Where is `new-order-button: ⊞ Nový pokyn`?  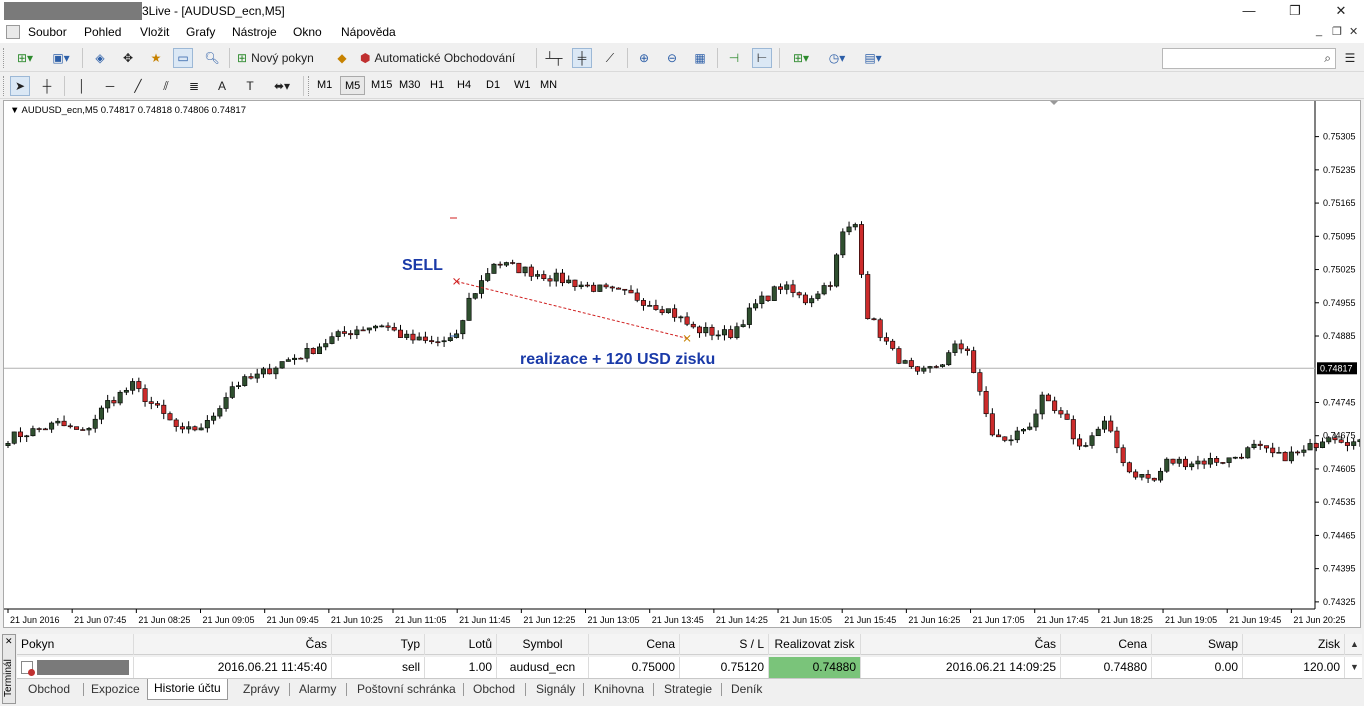 new-order-button: ⊞ Nový pokyn is located at coordinates (282, 58).